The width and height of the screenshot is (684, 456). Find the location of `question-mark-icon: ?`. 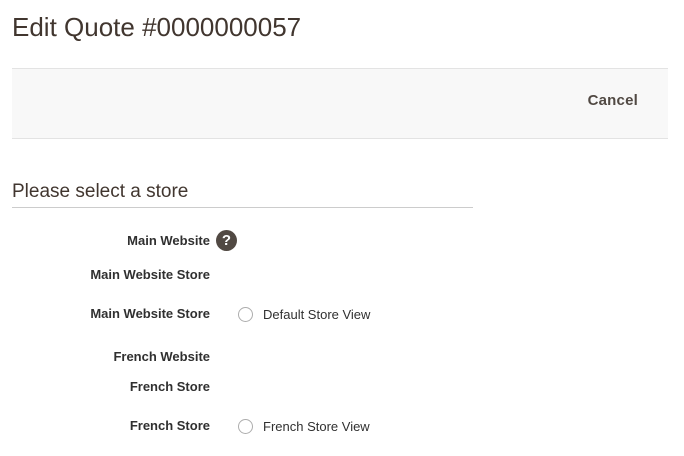

question-mark-icon: ? is located at coordinates (226, 240).